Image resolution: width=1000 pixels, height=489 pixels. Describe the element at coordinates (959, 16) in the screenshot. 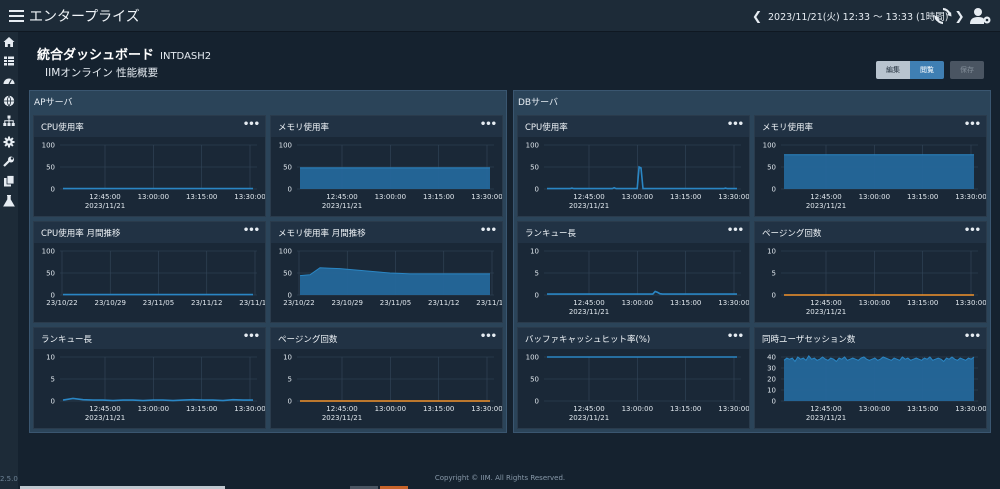

I see `chevron-right-icon: ❯` at that location.